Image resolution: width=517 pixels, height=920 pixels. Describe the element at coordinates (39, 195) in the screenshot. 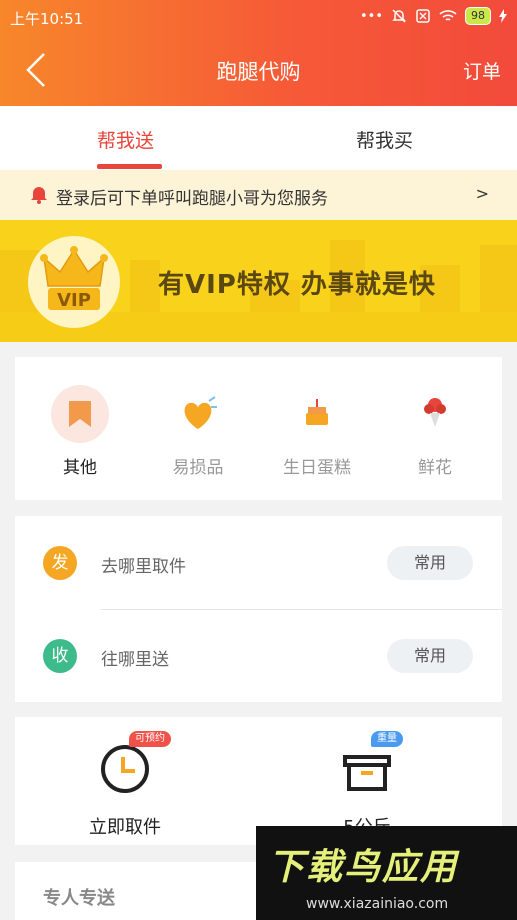

I see `bell-icon` at that location.